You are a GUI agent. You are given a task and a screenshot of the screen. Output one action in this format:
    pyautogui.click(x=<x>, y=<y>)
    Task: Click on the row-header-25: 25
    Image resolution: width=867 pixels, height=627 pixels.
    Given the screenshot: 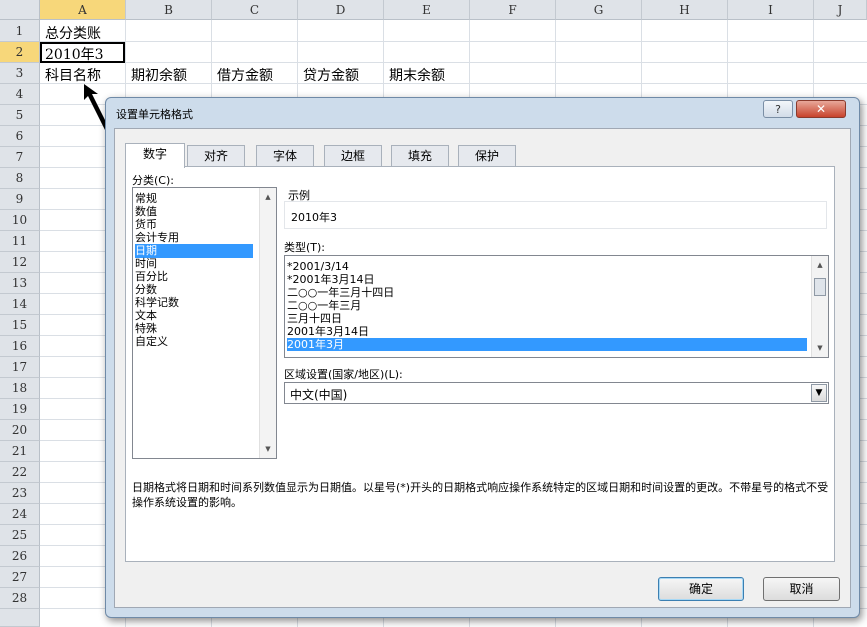 What is the action you would take?
    pyautogui.click(x=20, y=535)
    